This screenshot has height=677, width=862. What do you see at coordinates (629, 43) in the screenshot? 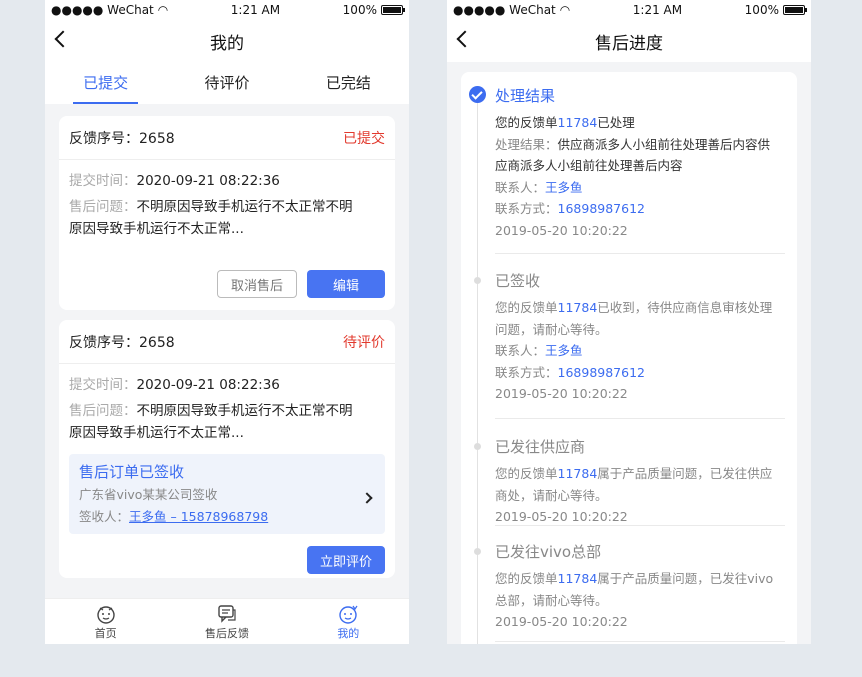
I see `page-title: 售后进度` at bounding box center [629, 43].